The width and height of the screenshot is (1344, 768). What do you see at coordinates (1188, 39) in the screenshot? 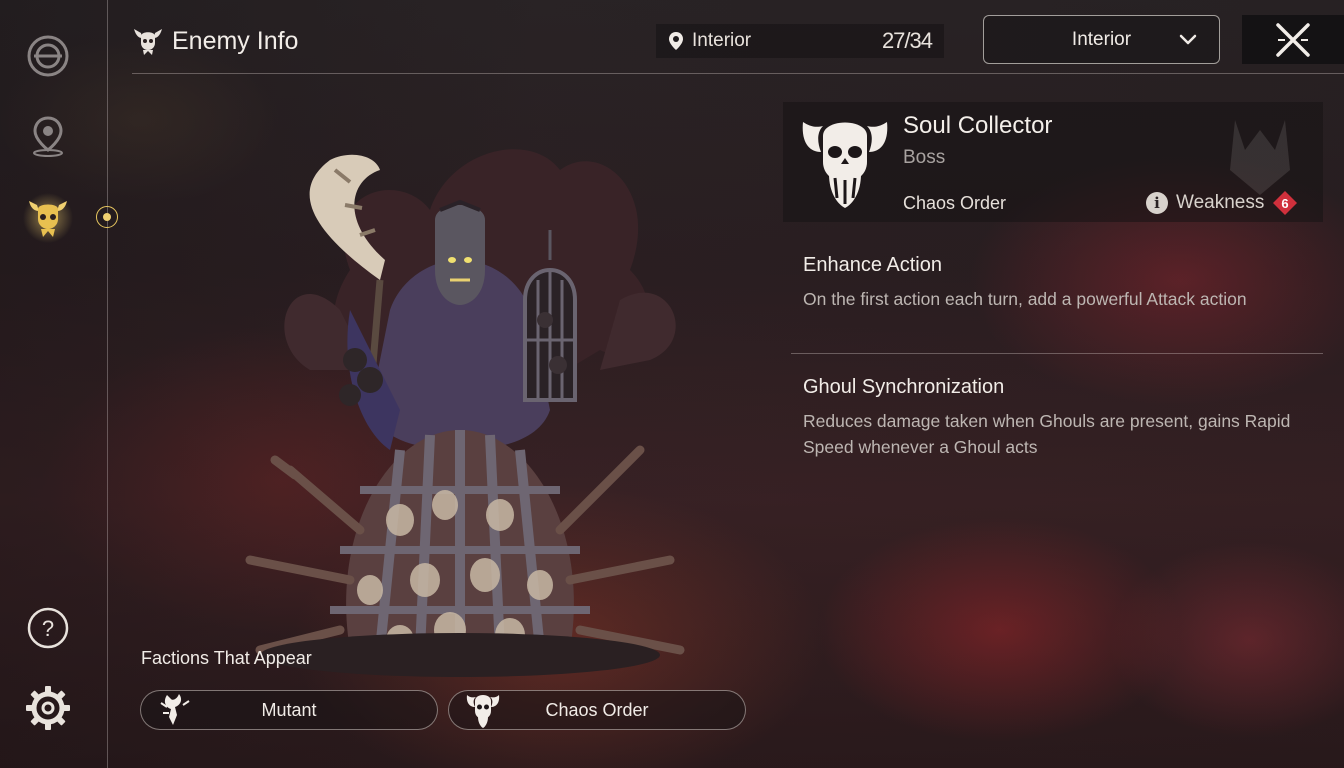
I see `chevron-down-icon` at bounding box center [1188, 39].